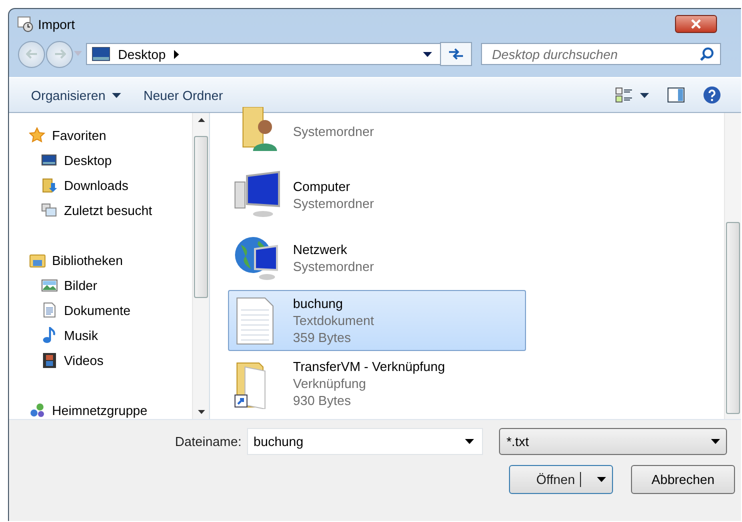 Image resolution: width=742 pixels, height=522 pixels. Describe the element at coordinates (110, 160) in the screenshot. I see `sidebar-item: Desktop` at that location.